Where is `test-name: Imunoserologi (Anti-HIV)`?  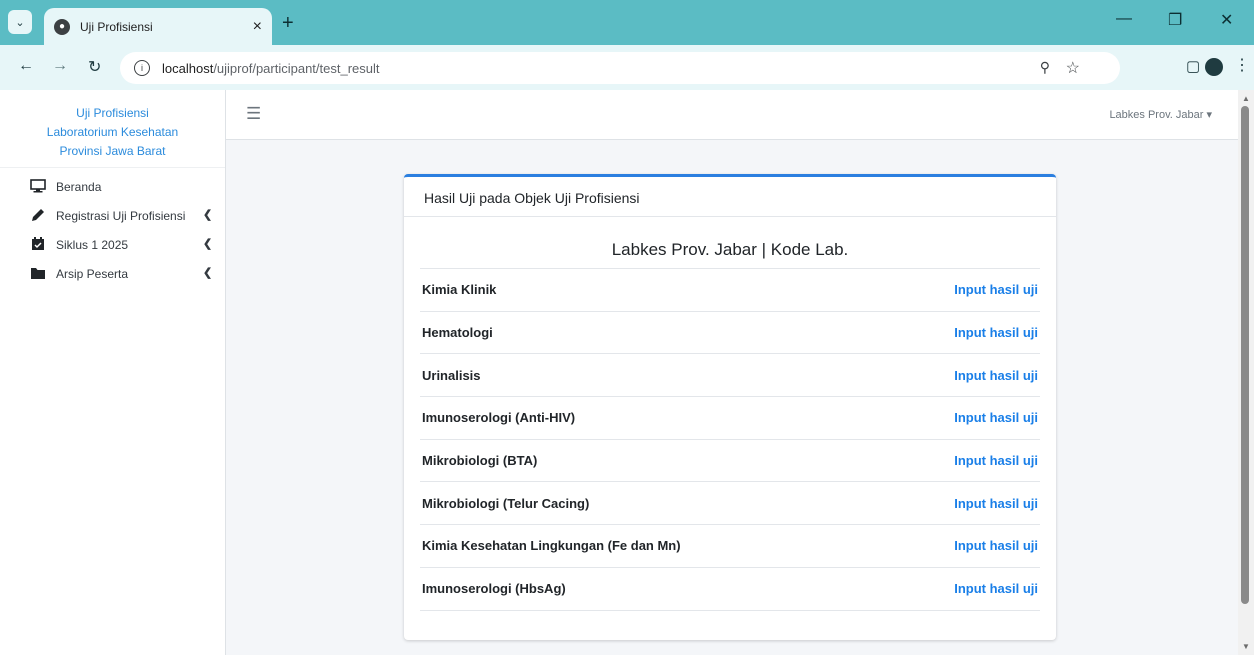 test-name: Imunoserologi (Anti-HIV) is located at coordinates (499, 418).